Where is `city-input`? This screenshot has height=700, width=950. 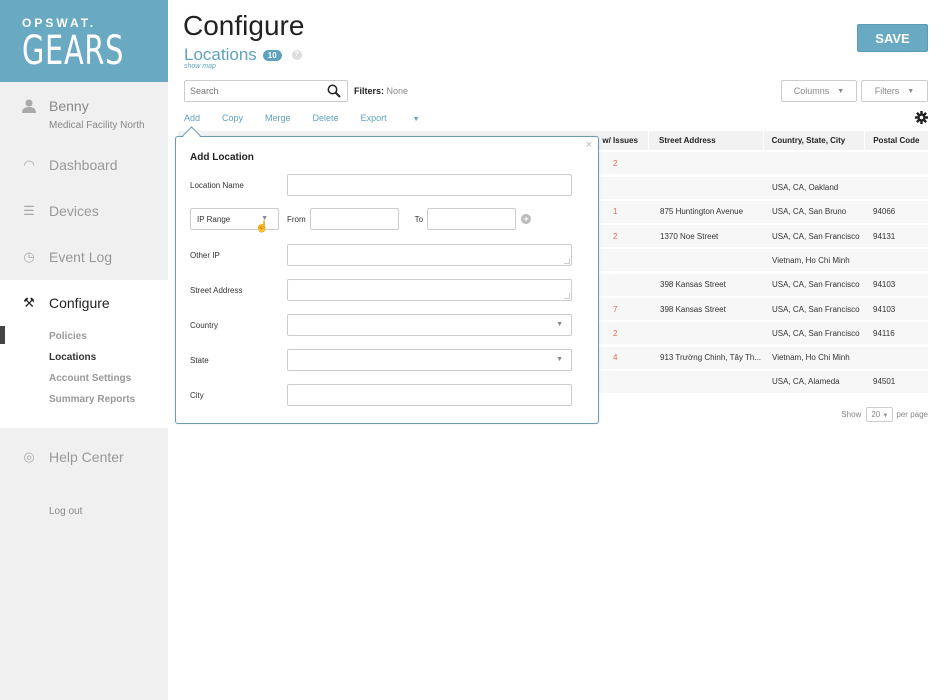
city-input is located at coordinates (429, 395).